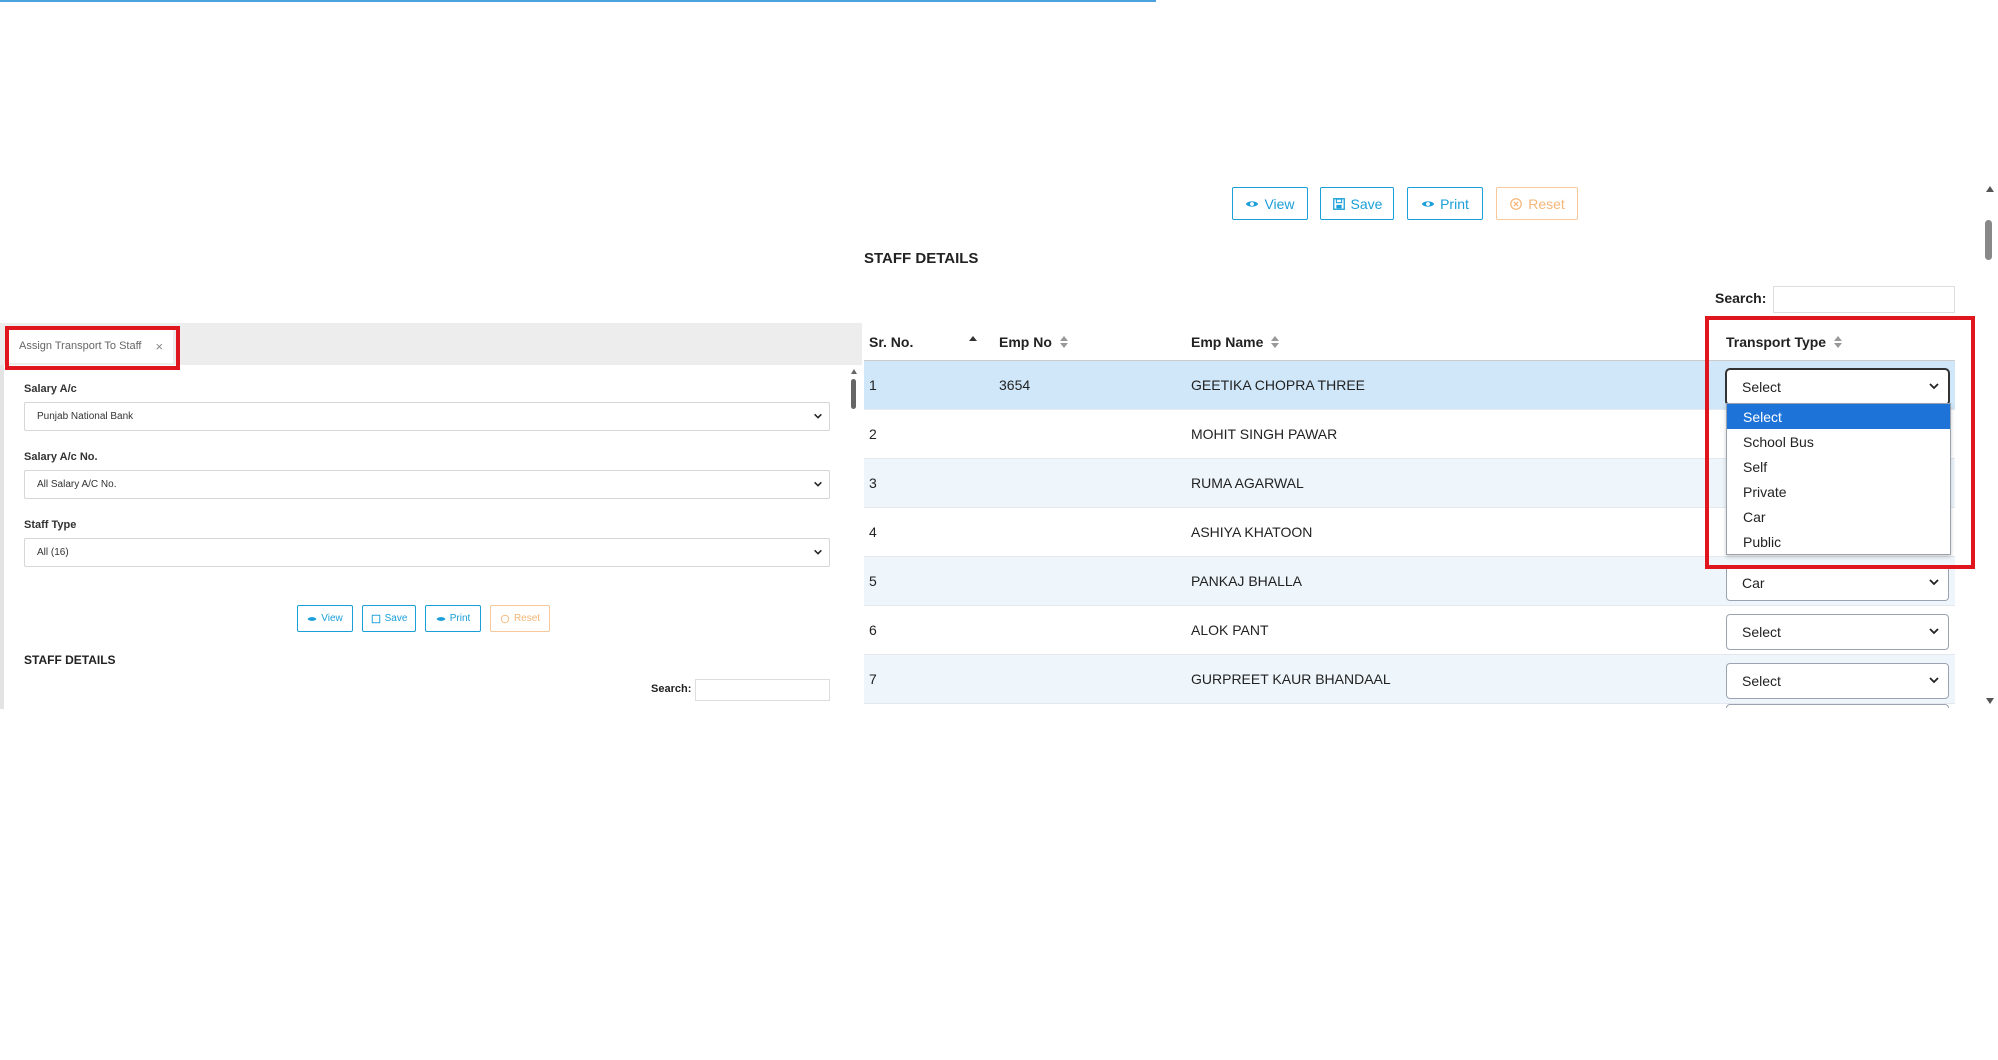 The width and height of the screenshot is (1998, 1060). I want to click on page-scrollbar, so click(1989, 445).